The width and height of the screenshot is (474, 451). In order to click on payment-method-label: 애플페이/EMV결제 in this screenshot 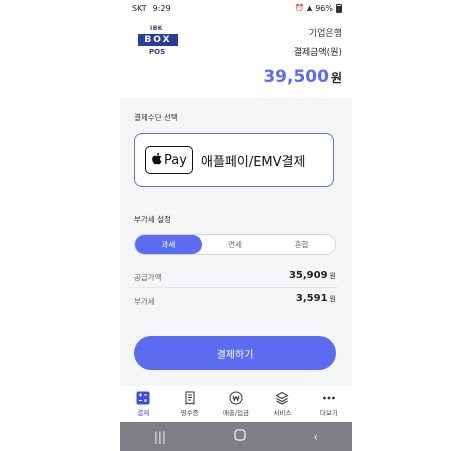, I will do `click(253, 162)`.